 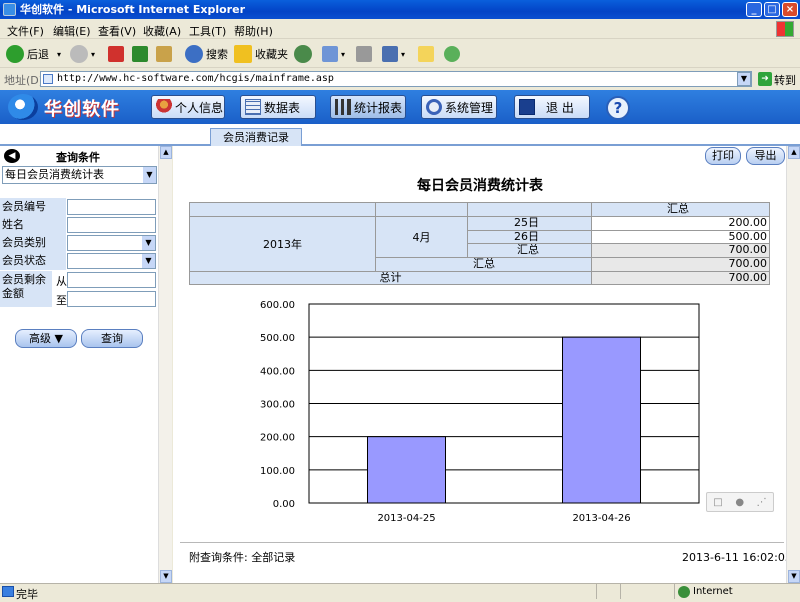 I want to click on refresh-icon, so click(x=140, y=54).